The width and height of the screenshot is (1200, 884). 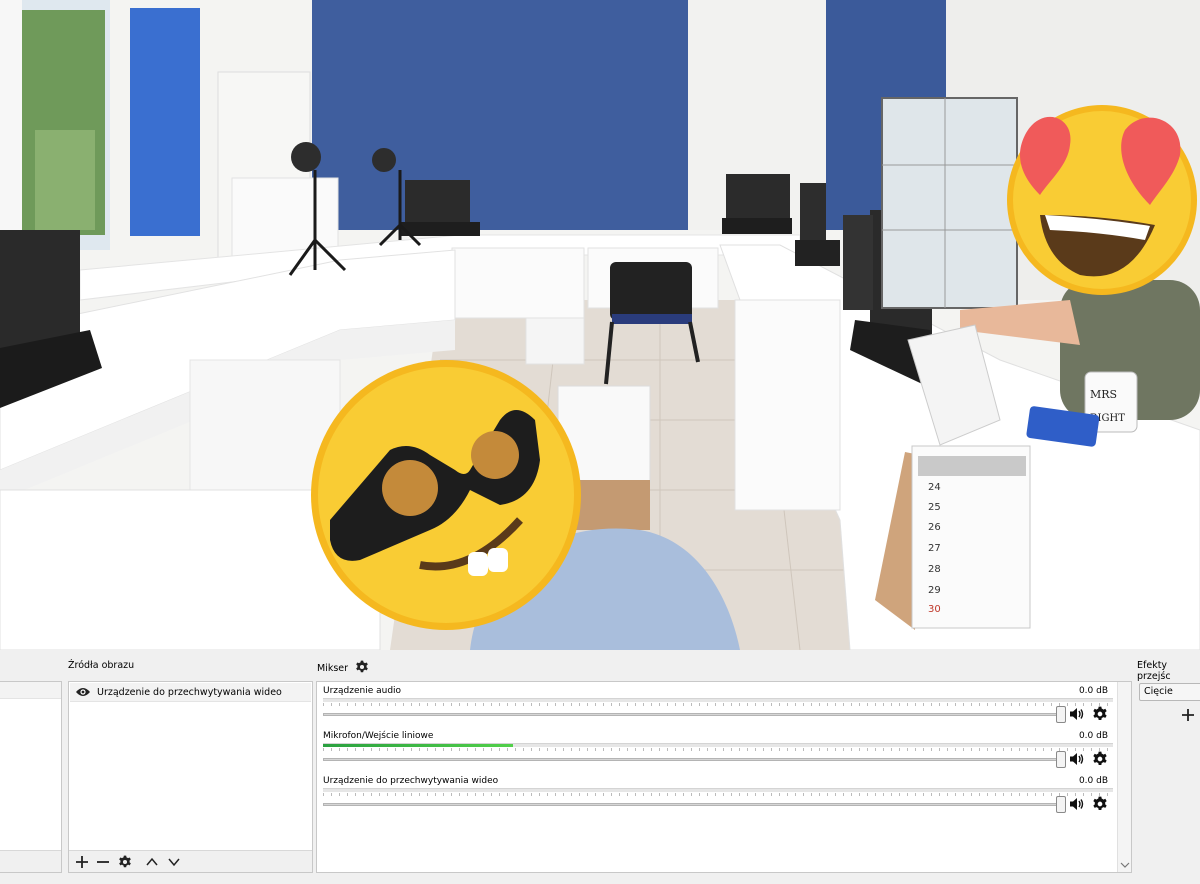 I want to click on scene-row, so click(x=30, y=690).